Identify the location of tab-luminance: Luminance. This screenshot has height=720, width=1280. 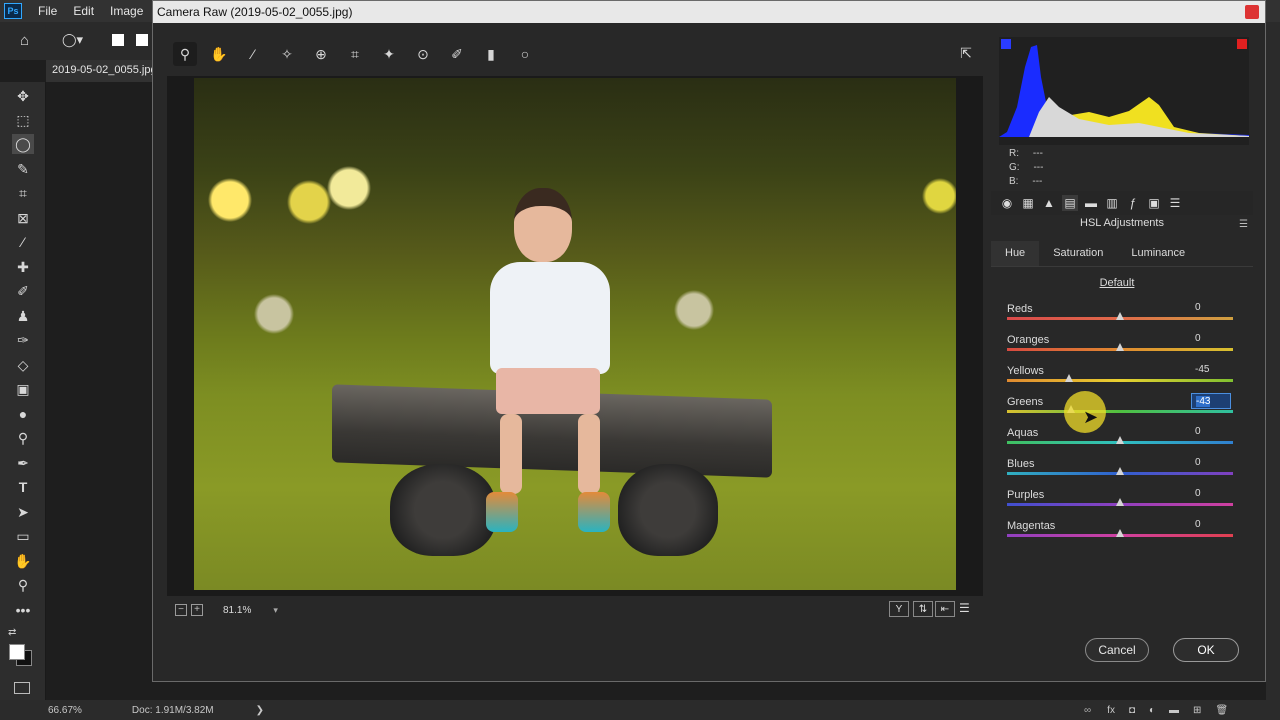
(1158, 253).